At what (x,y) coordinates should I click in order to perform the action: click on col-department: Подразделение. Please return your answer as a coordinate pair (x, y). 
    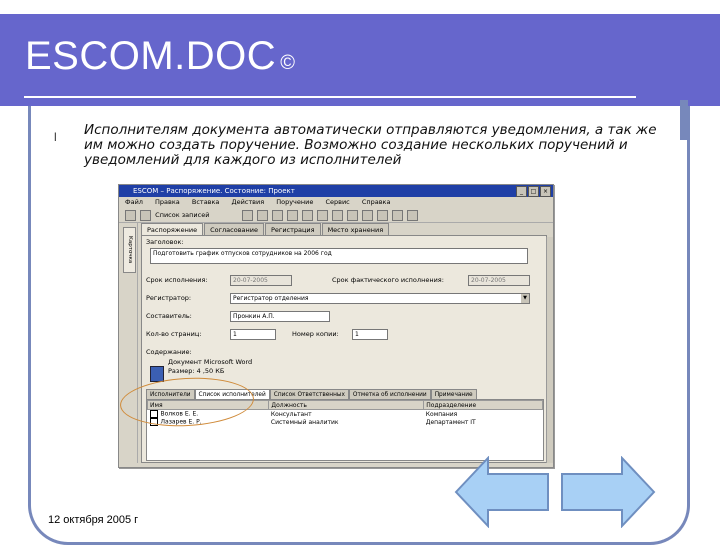
    Looking at the image, I should click on (483, 405).